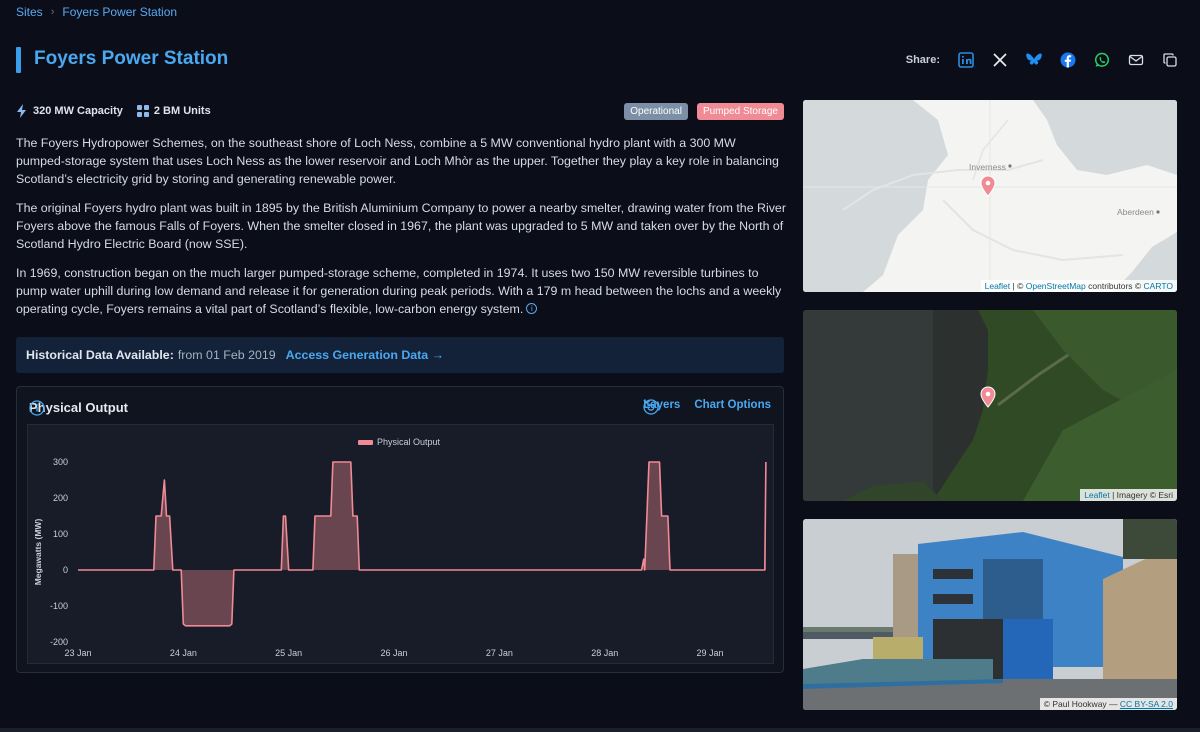  I want to click on whatsapp-icon, so click(1102, 60).